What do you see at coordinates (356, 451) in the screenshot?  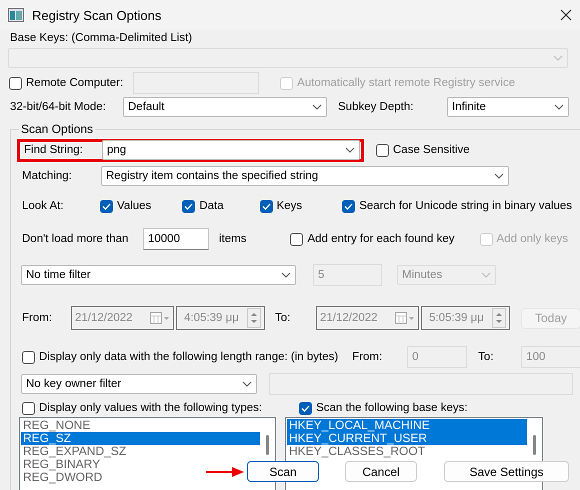 I see `list-item: HKEY_CLASSES_ROOT` at bounding box center [356, 451].